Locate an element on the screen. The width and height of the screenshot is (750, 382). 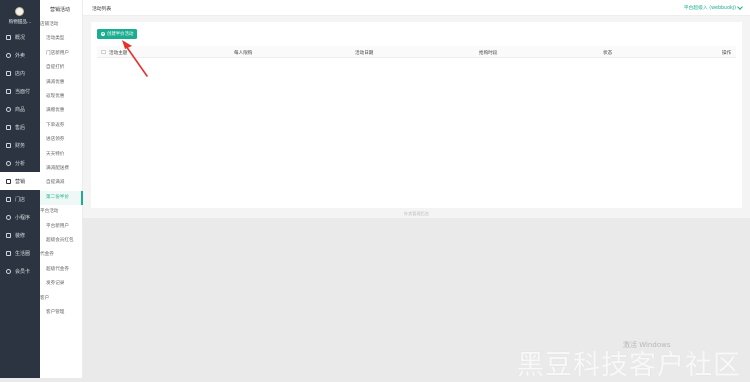
aftersale-icon is located at coordinates (8, 127).